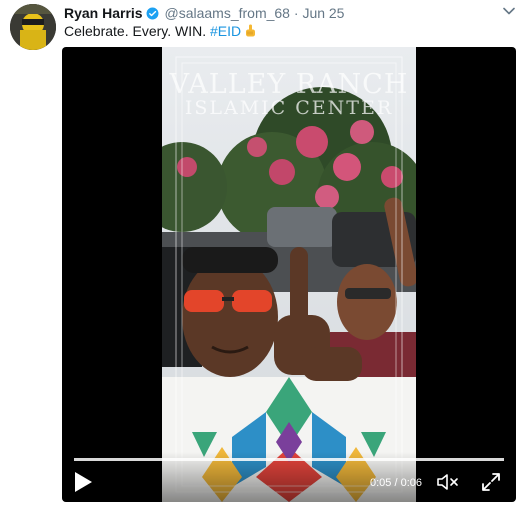 Image resolution: width=528 pixels, height=507 pixels. What do you see at coordinates (448, 482) in the screenshot?
I see `mute-icon` at bounding box center [448, 482].